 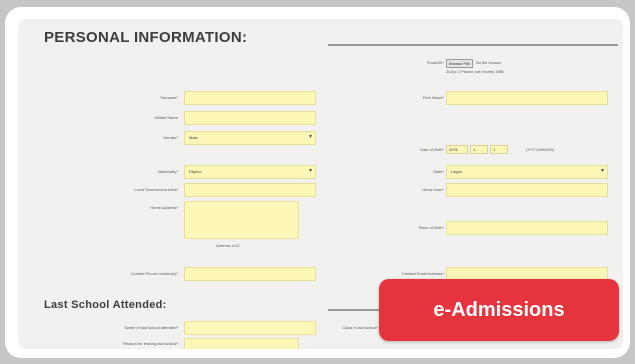 What do you see at coordinates (431, 227) in the screenshot?
I see `place-of-birth-label: Place of Birth*` at bounding box center [431, 227].